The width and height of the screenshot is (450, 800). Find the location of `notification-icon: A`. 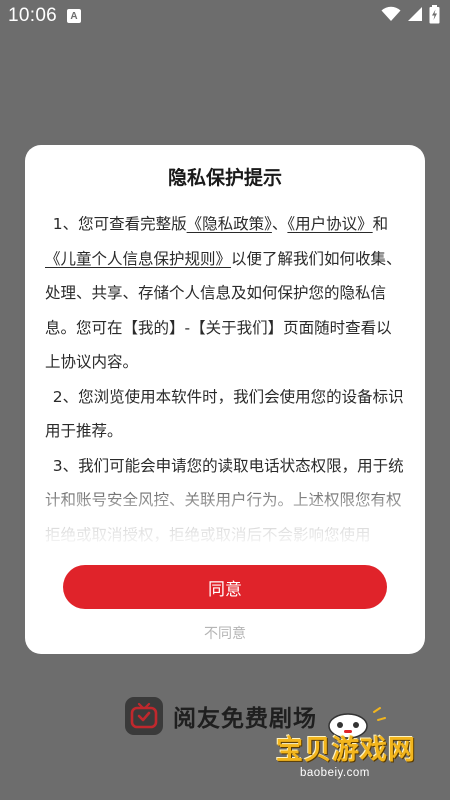

notification-icon: A is located at coordinates (74, 16).